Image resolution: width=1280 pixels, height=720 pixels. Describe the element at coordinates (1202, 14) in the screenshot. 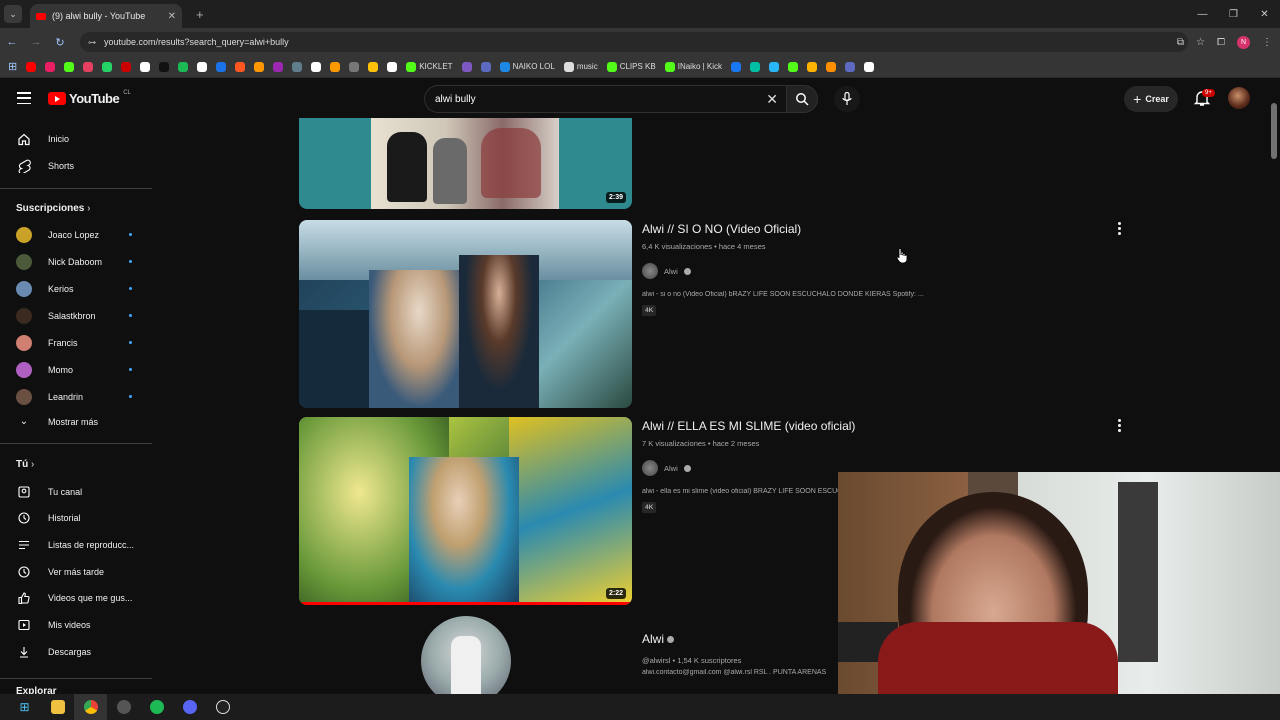

I see `minimize-icon: —` at that location.